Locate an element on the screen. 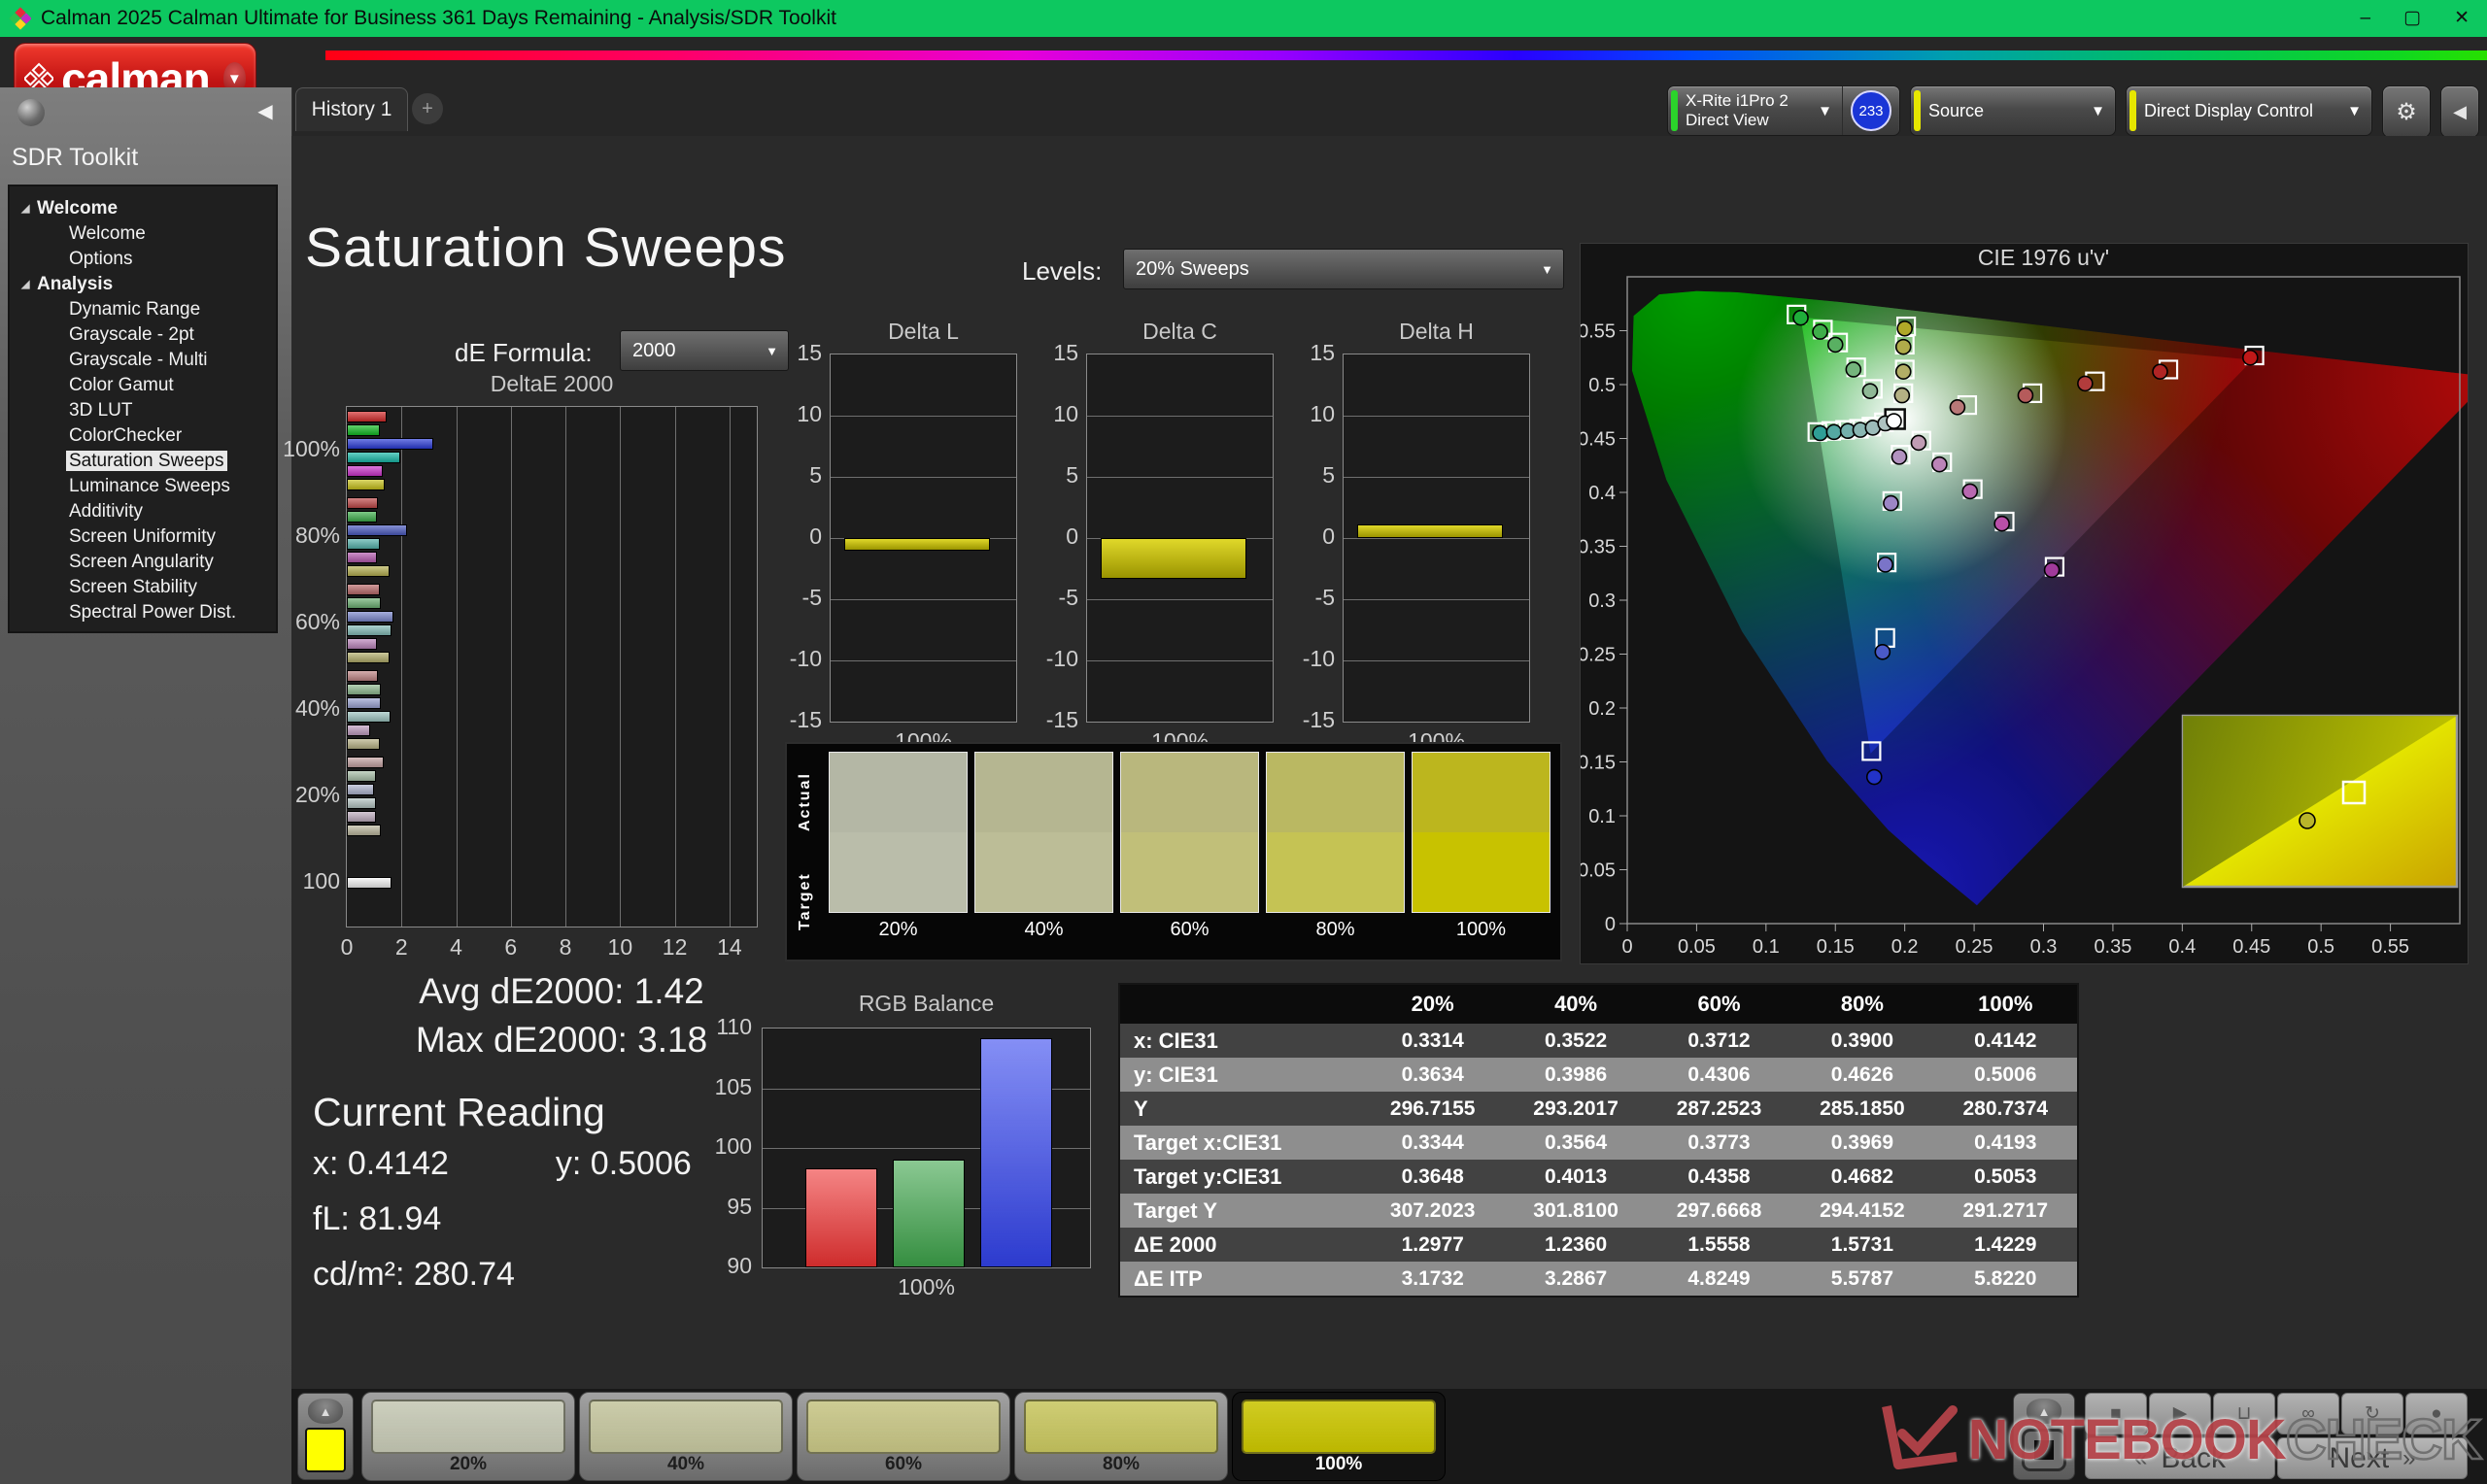 The image size is (2487, 1484). deltae-bar-20% is located at coordinates (365, 763).